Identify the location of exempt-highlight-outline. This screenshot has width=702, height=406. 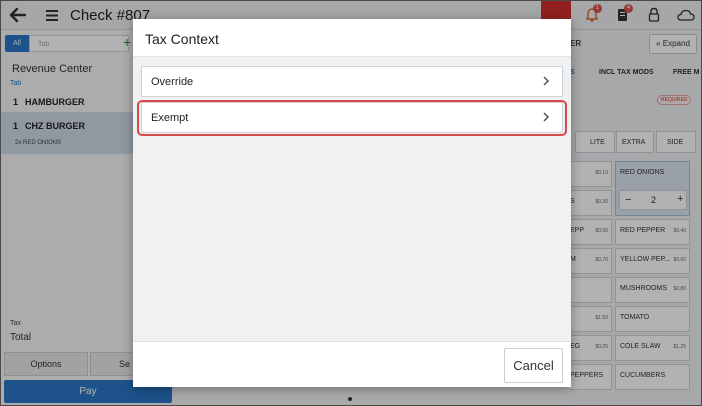
(352, 118).